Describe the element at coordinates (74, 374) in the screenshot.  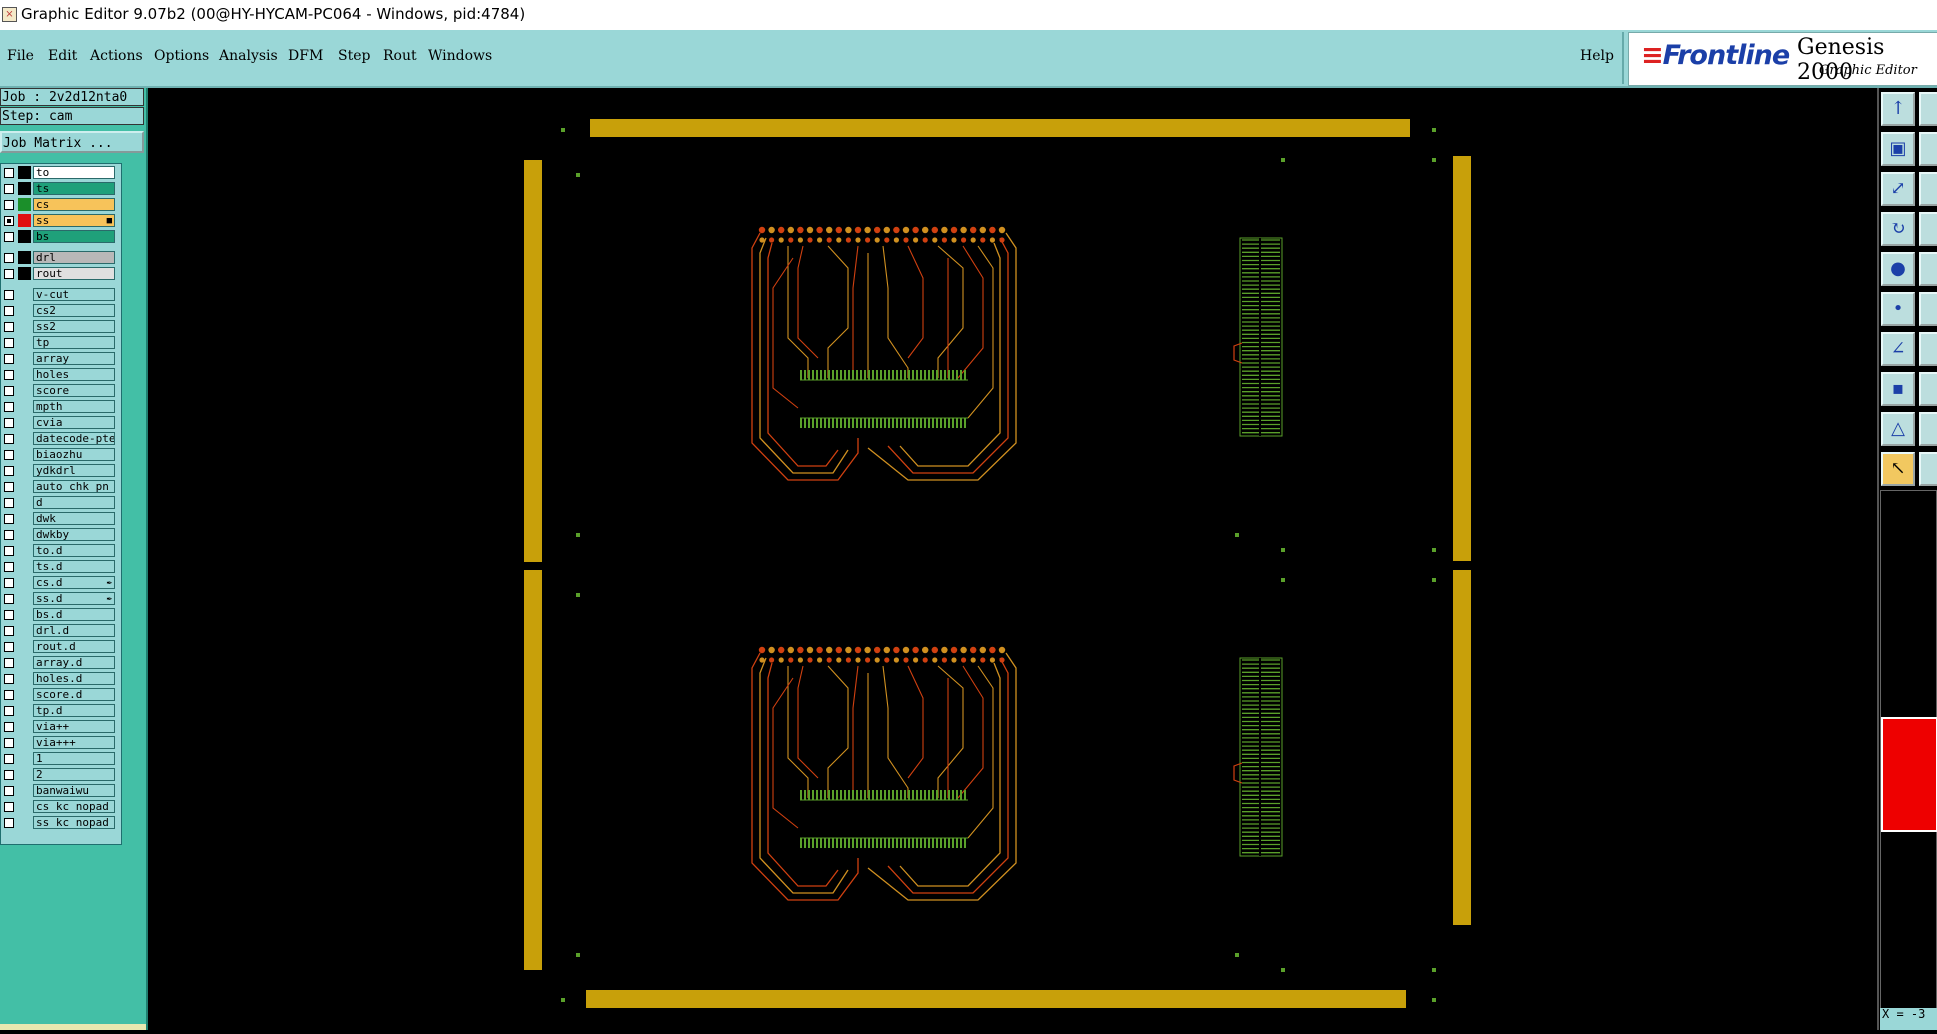
I see `layer-name: holes` at that location.